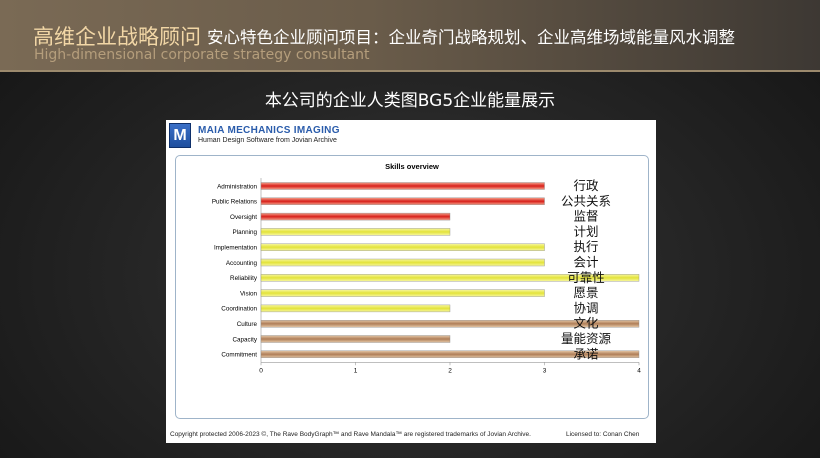 The width and height of the screenshot is (820, 458). What do you see at coordinates (356, 370) in the screenshot?
I see `x-tick-label: 1` at bounding box center [356, 370].